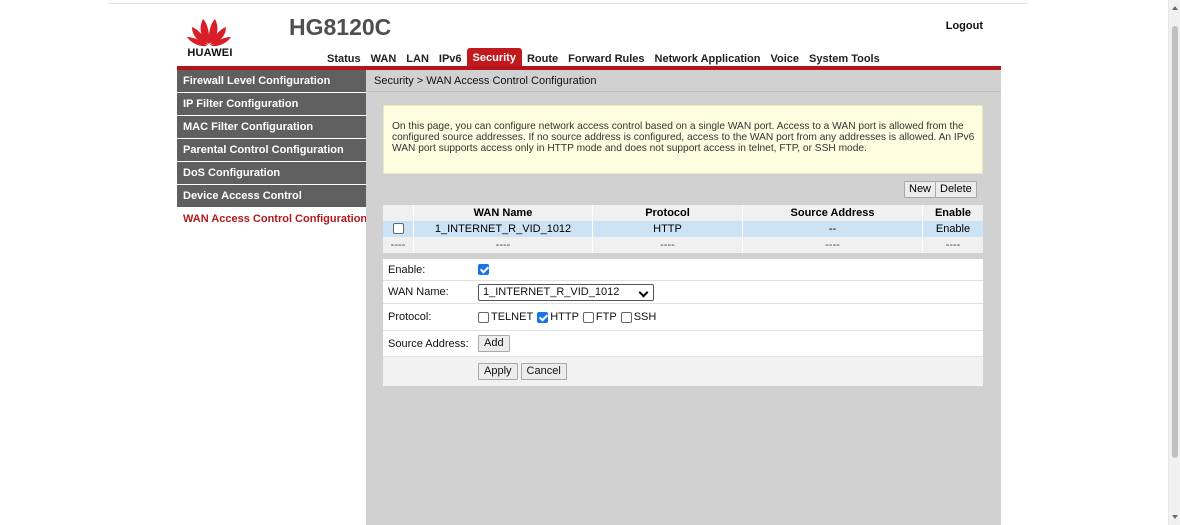  What do you see at coordinates (418, 292) in the screenshot?
I see `wan-name-label: WAN Name:` at bounding box center [418, 292].